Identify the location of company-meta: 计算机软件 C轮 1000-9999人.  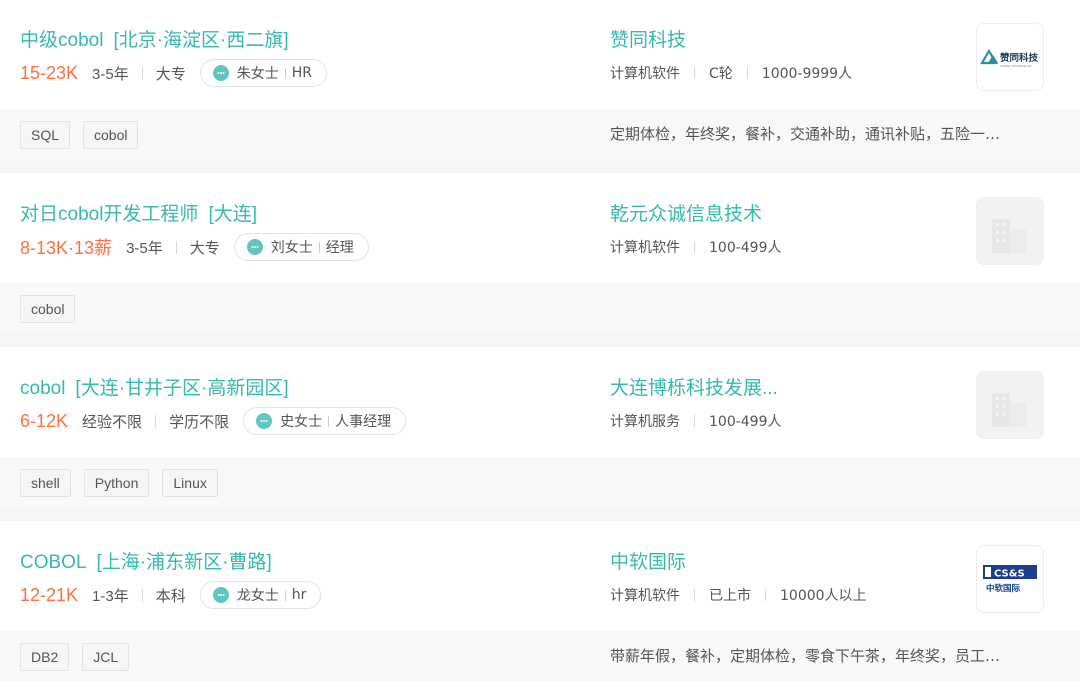
(731, 73).